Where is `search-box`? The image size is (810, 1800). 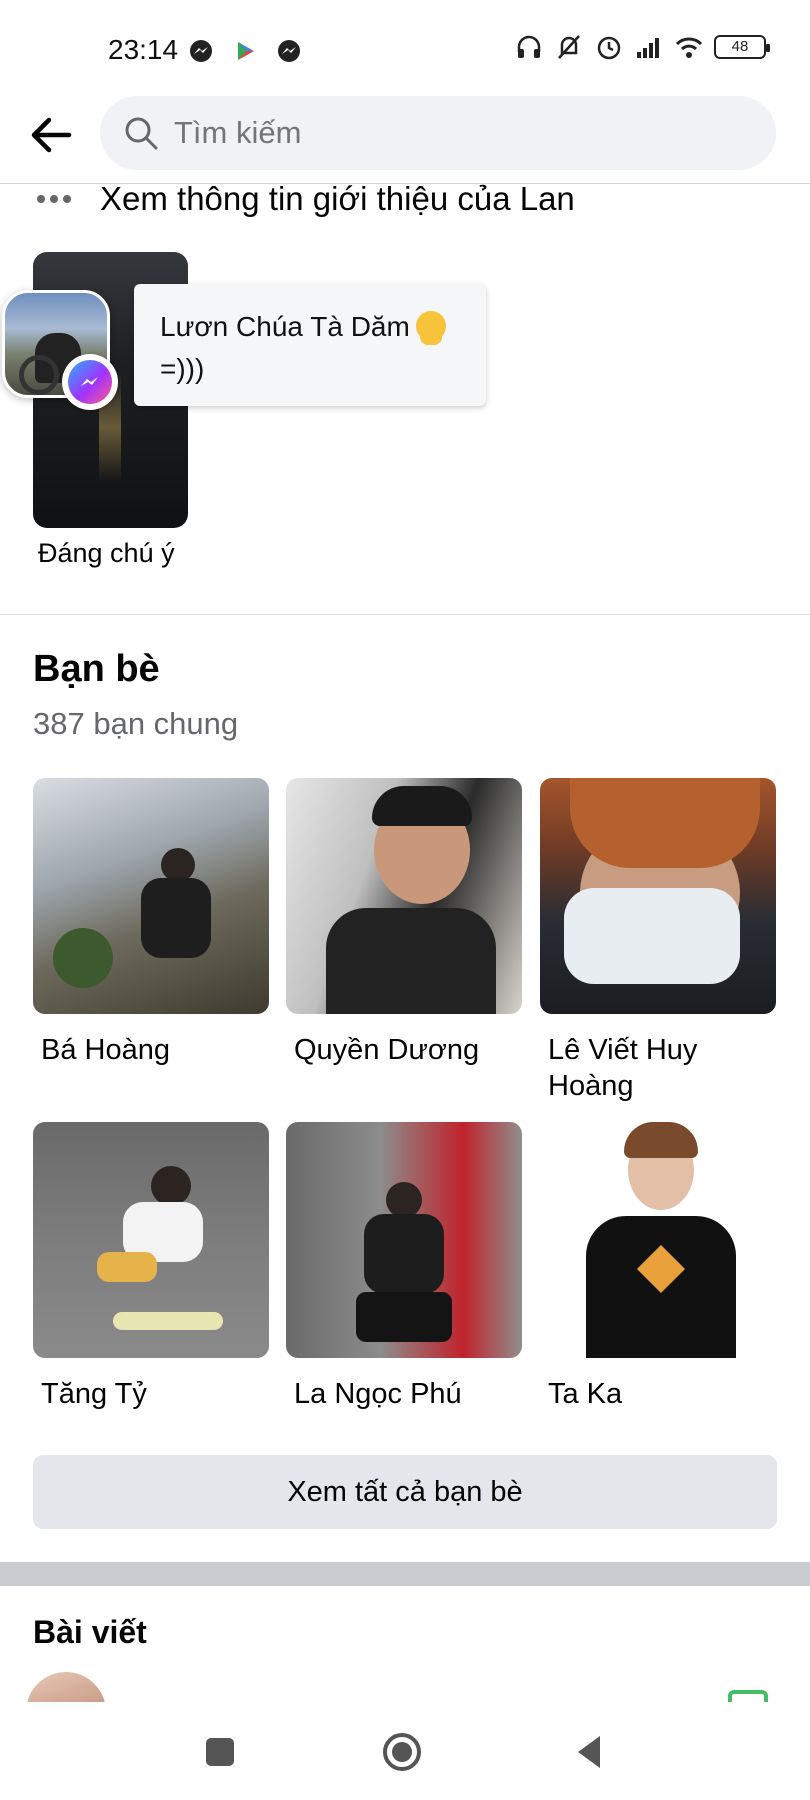 search-box is located at coordinates (438, 133).